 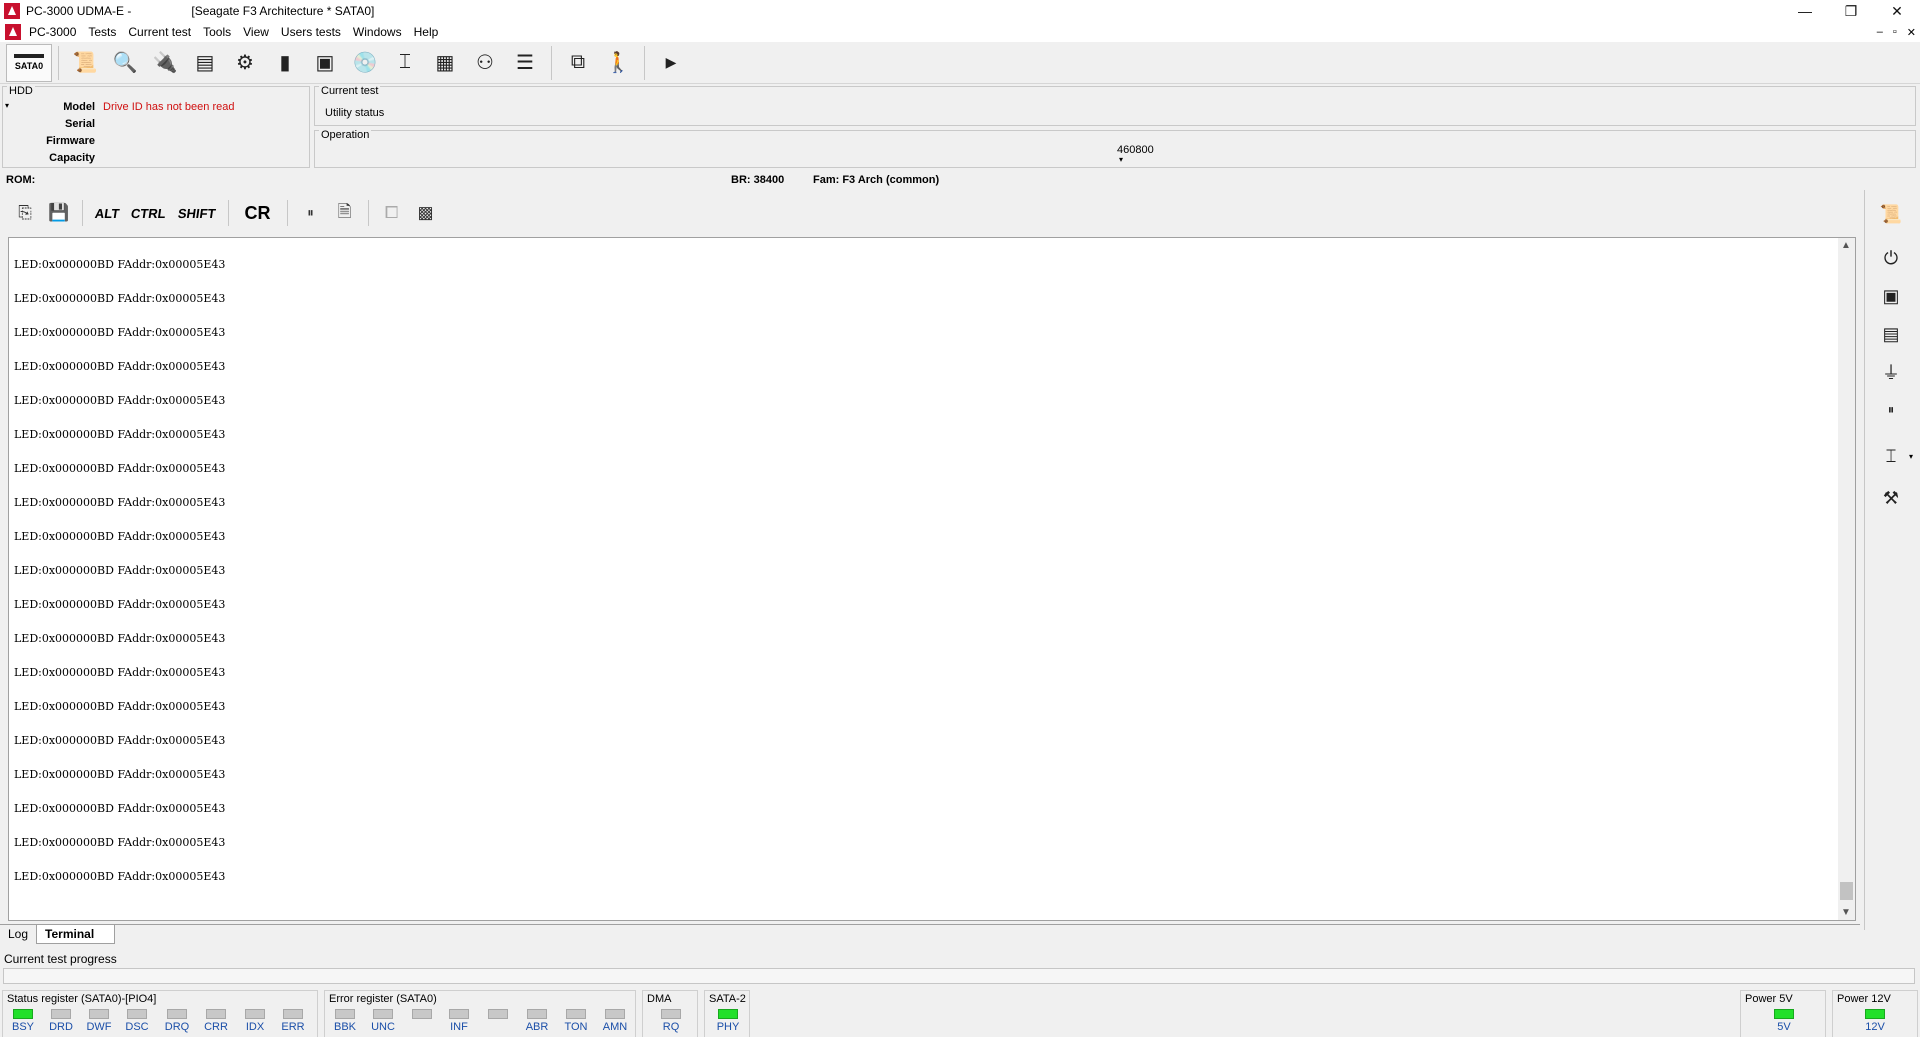 I want to click on power-on-icon: ⏻, so click(x=1891, y=258).